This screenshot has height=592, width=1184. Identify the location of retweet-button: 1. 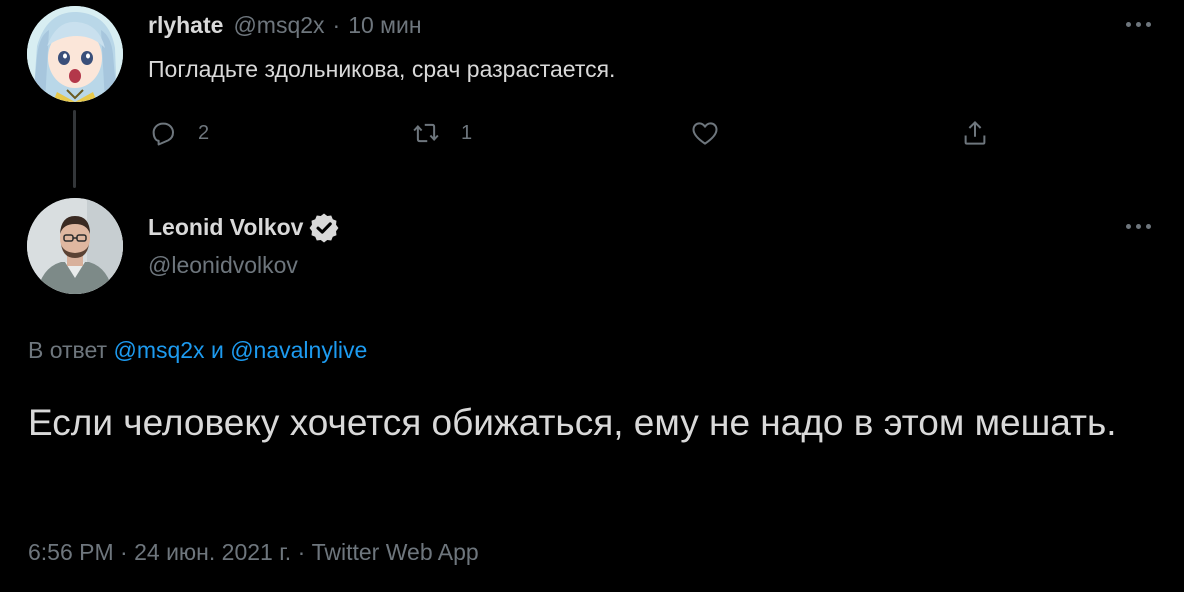
(441, 133).